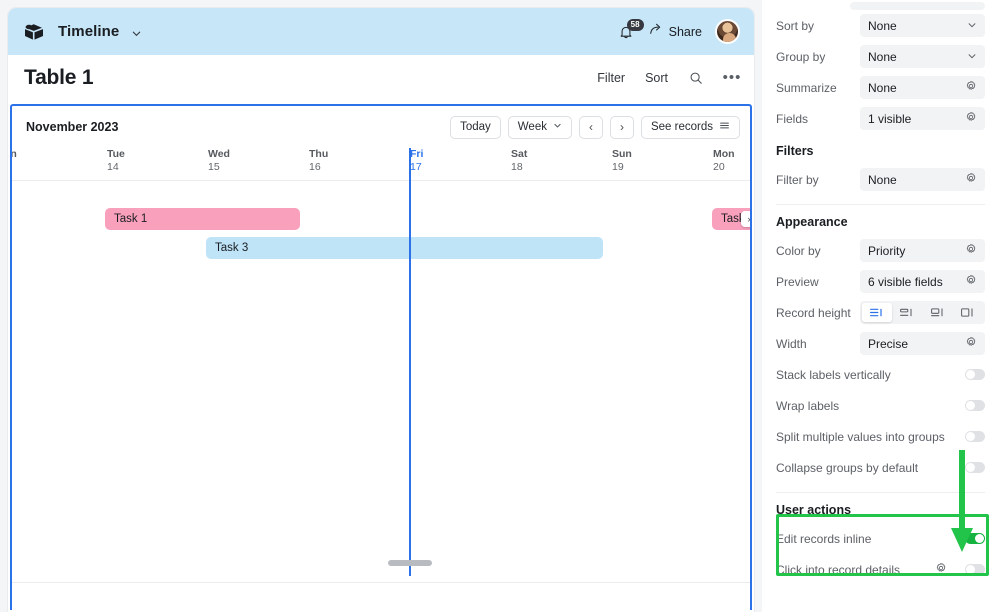 Image resolution: width=999 pixels, height=612 pixels. I want to click on filter-by-value: None, so click(882, 179).